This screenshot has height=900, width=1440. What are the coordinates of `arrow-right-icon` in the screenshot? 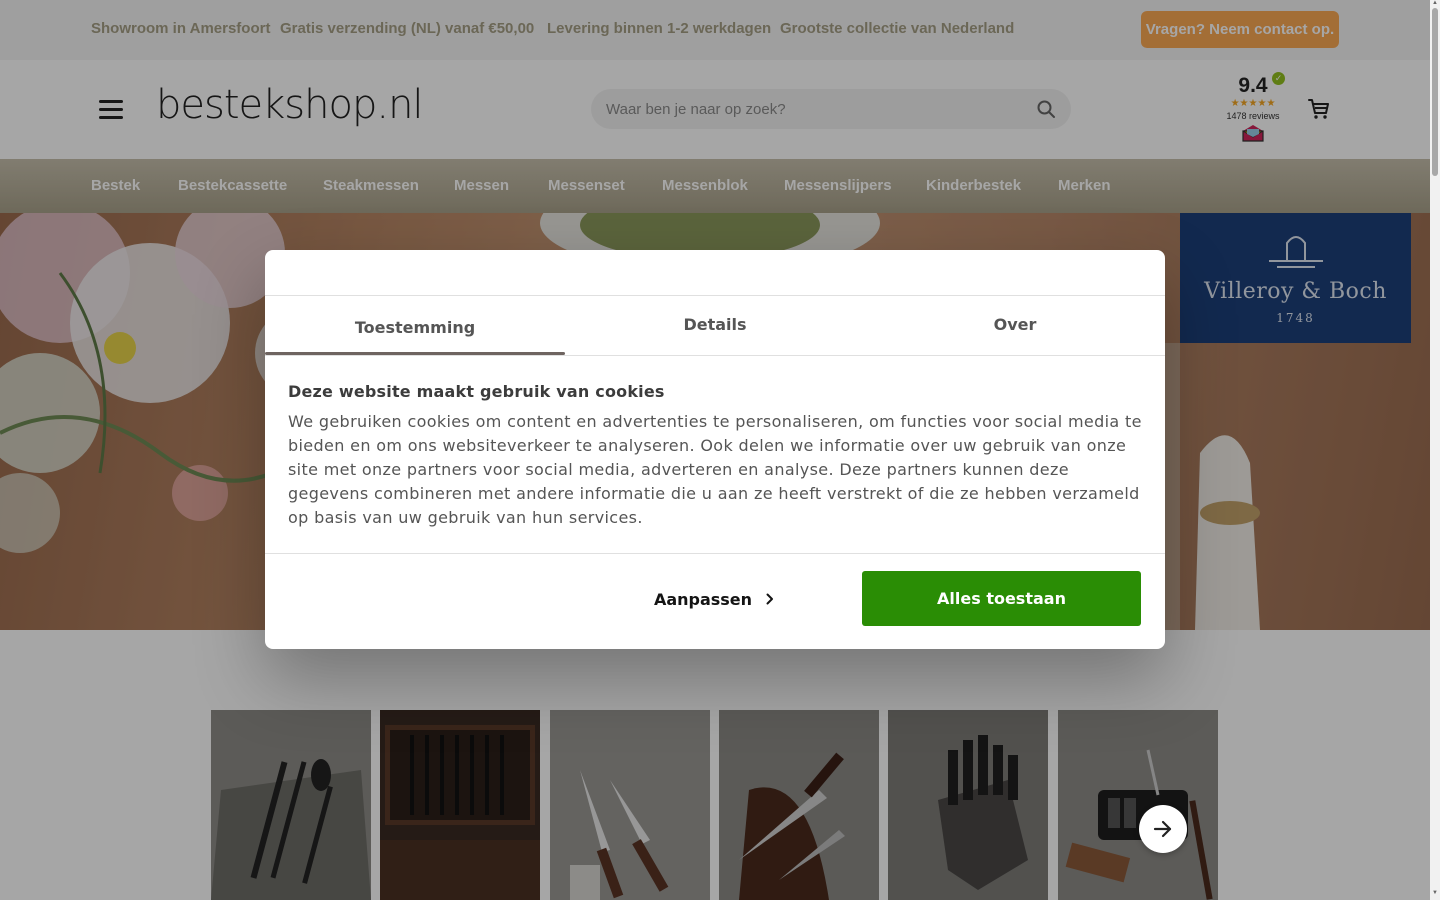 It's located at (1162, 829).